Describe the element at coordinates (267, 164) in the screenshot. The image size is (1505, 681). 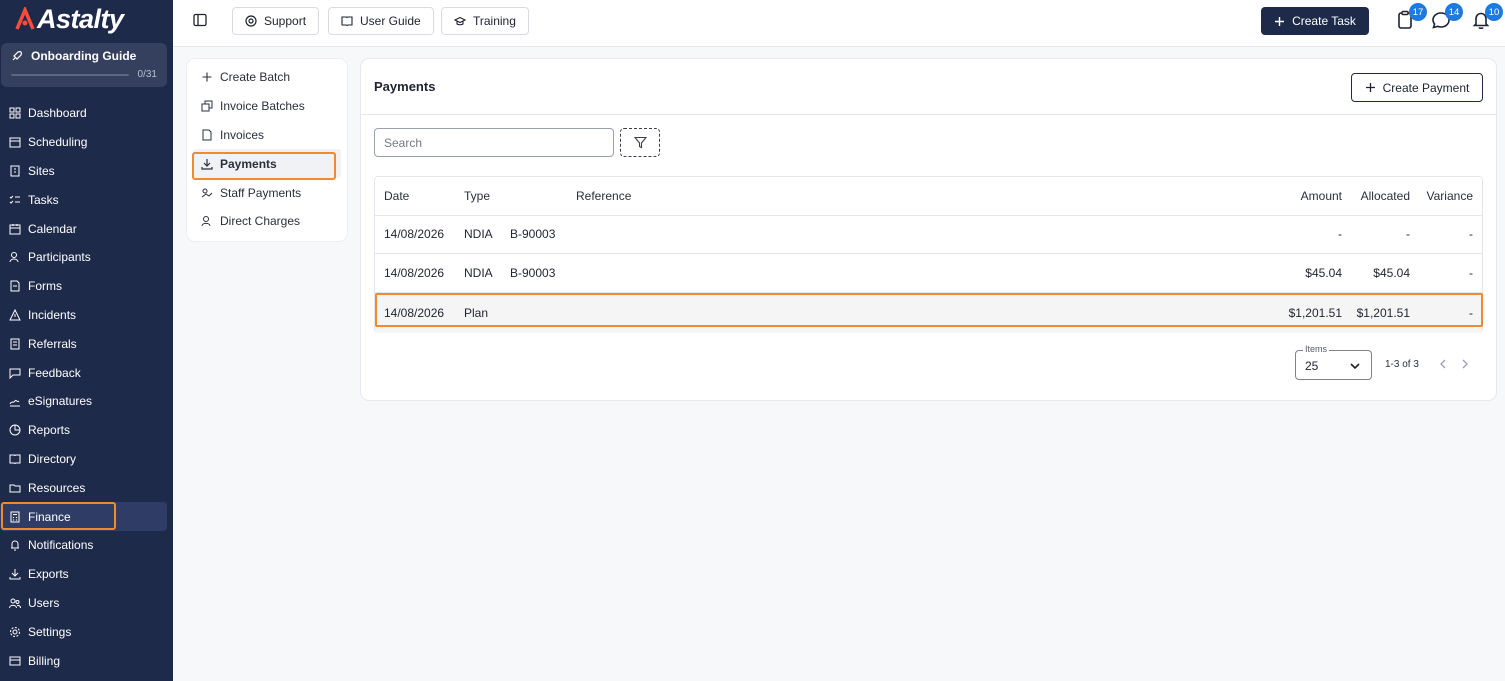
I see `subnav-item-payments: Payments` at that location.